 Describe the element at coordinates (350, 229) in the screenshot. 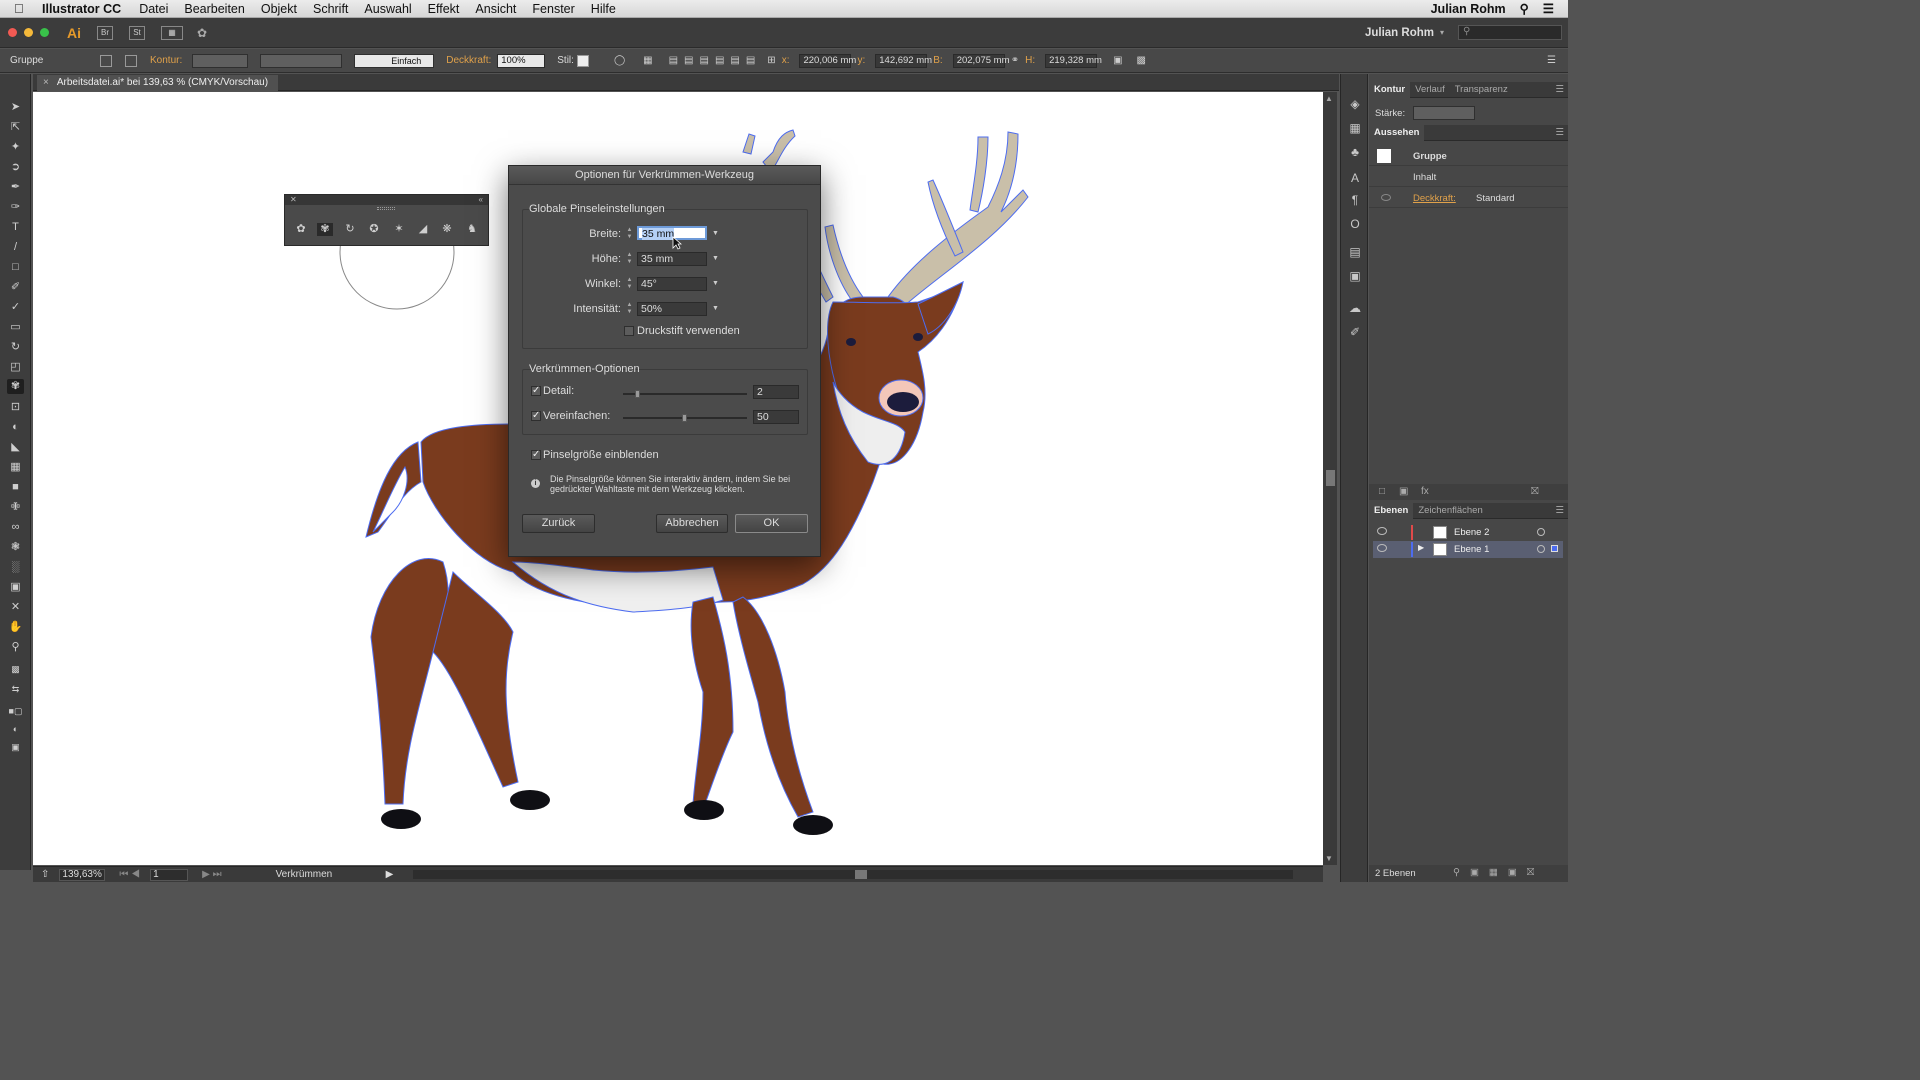

I see `twirl-tool-icon: ↻` at that location.